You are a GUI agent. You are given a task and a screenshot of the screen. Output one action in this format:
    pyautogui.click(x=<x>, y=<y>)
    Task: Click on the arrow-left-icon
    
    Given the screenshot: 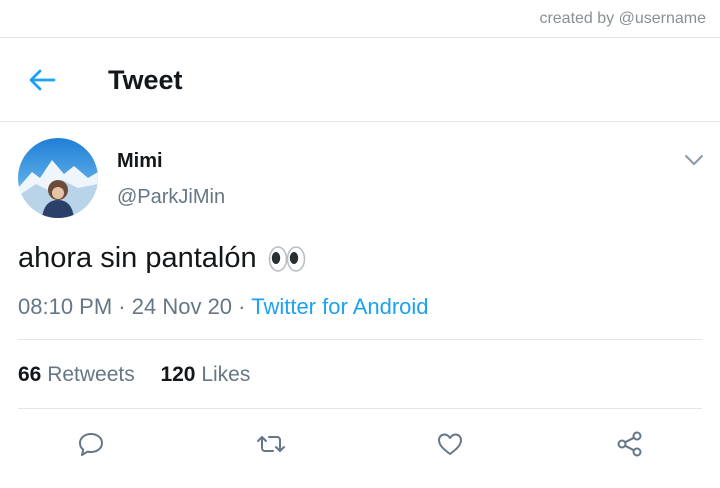 What is the action you would take?
    pyautogui.click(x=42, y=80)
    